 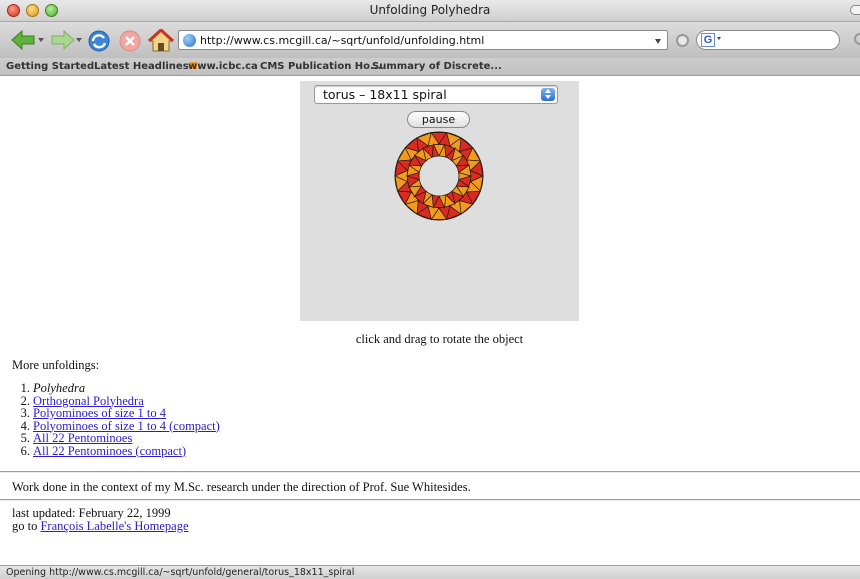 I want to click on homepage-line: go to François Labelle's Homepage, so click(x=100, y=526).